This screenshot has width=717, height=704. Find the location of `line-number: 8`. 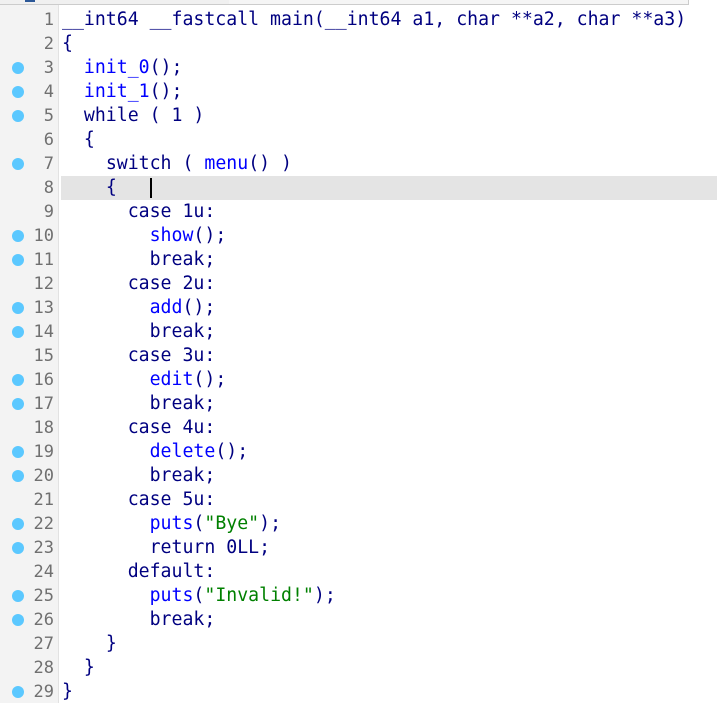

line-number: 8 is located at coordinates (48, 188).